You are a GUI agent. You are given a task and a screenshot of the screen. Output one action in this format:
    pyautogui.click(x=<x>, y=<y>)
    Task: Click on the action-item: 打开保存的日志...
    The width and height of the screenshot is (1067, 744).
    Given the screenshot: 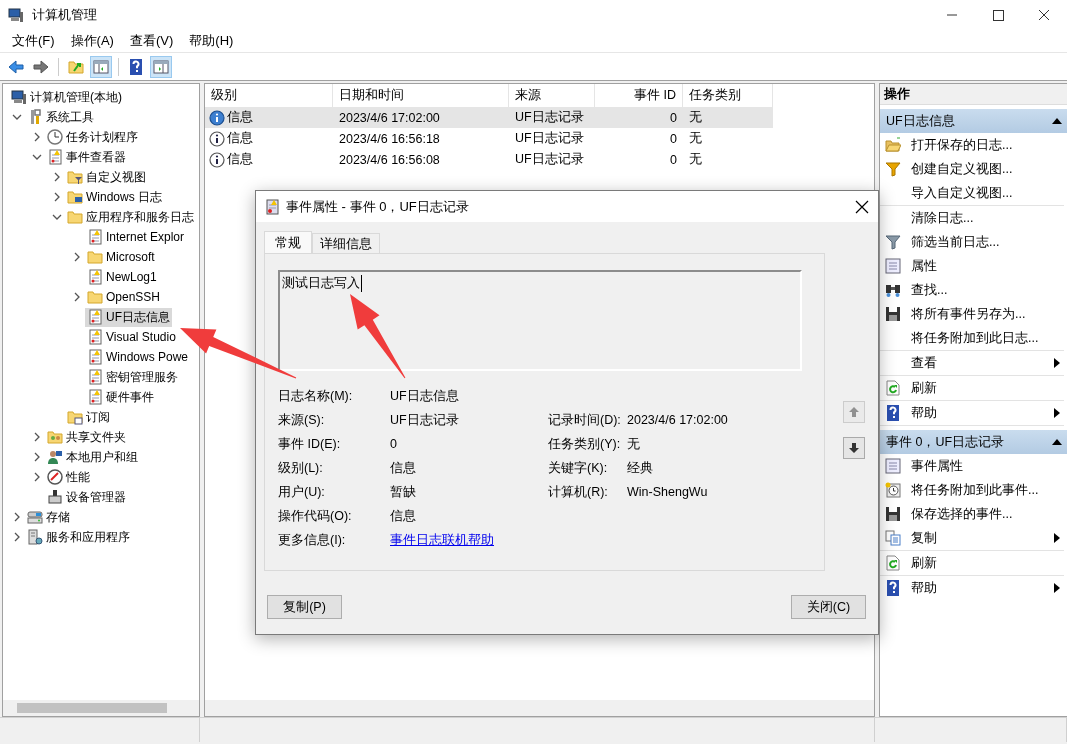 What is the action you would take?
    pyautogui.click(x=972, y=145)
    